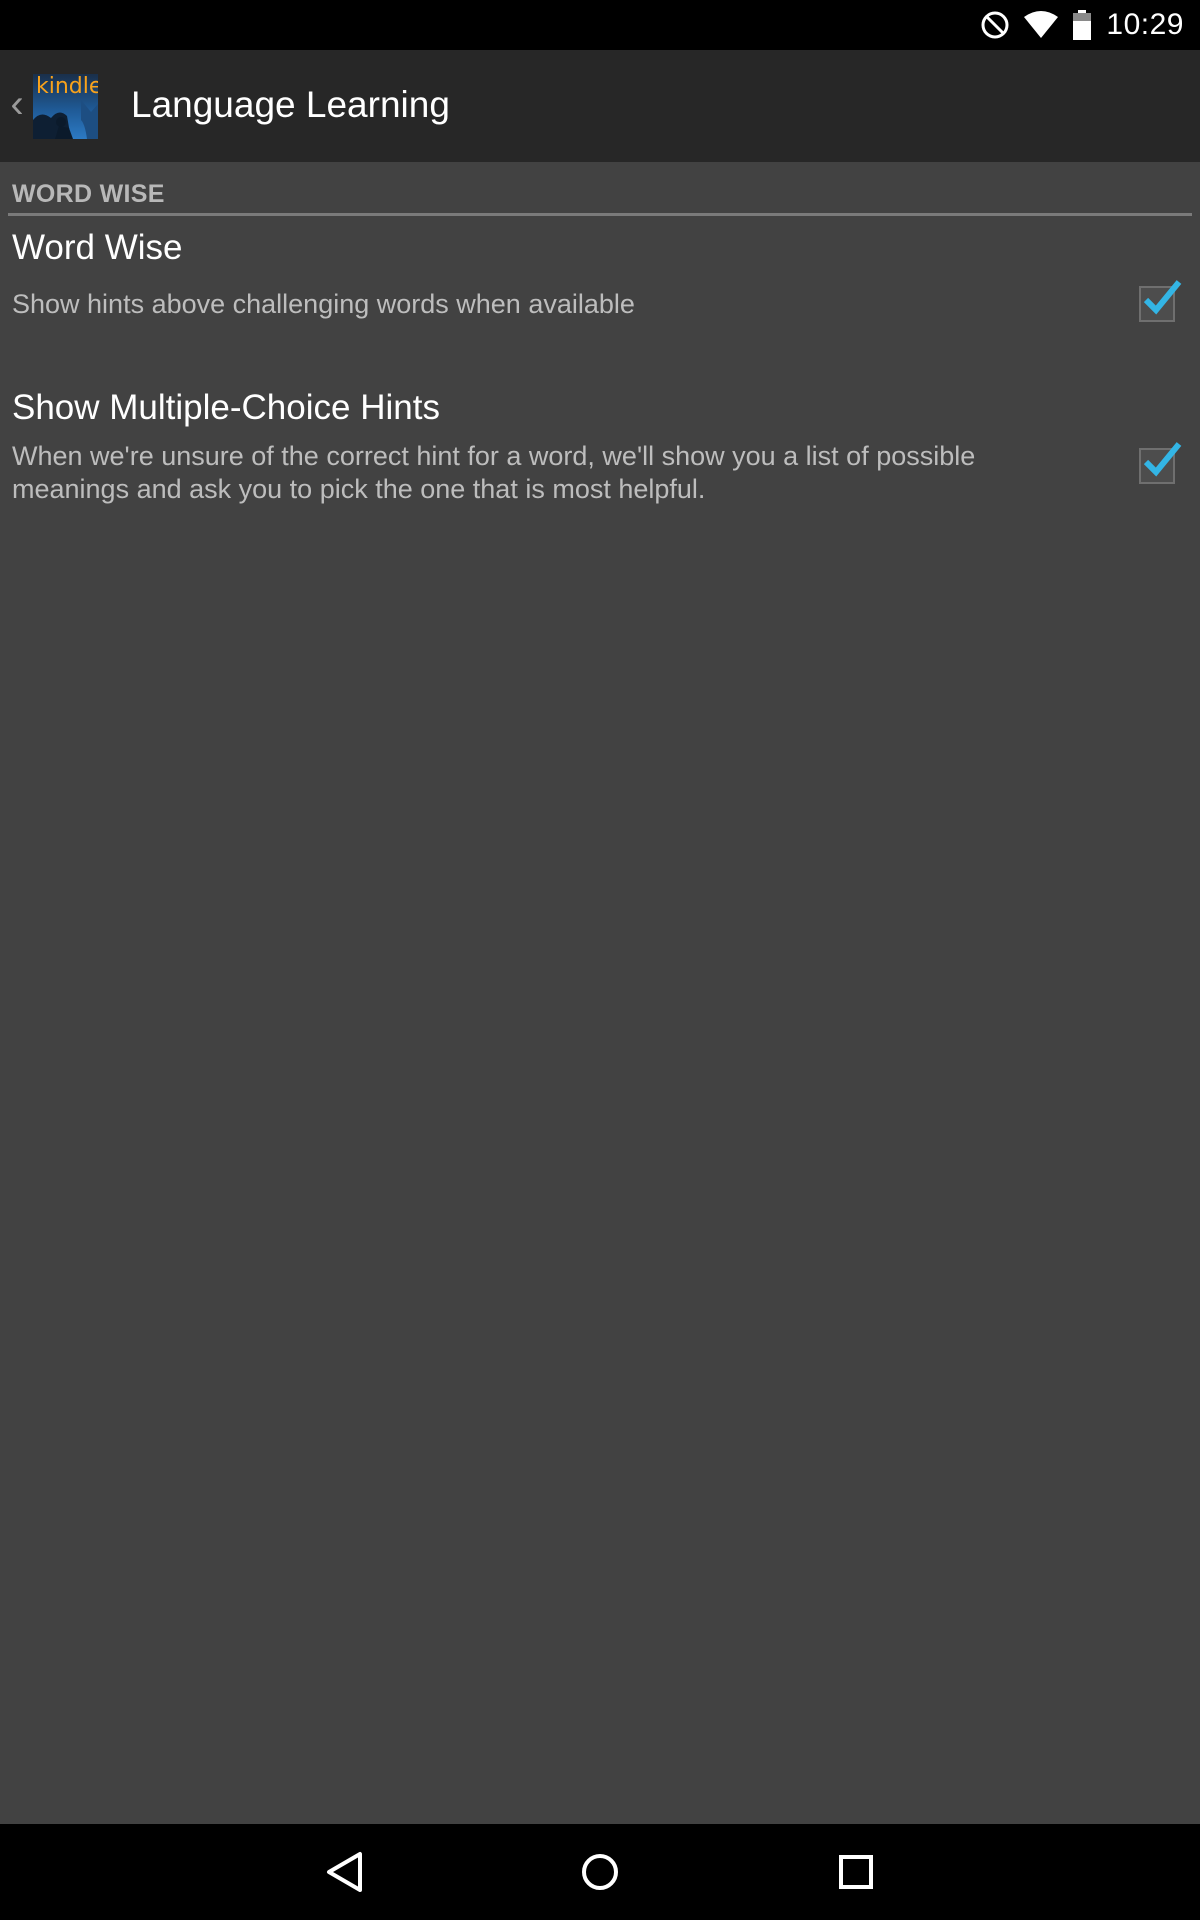 The width and height of the screenshot is (1200, 1920). What do you see at coordinates (345, 1872) in the screenshot?
I see `back-icon` at bounding box center [345, 1872].